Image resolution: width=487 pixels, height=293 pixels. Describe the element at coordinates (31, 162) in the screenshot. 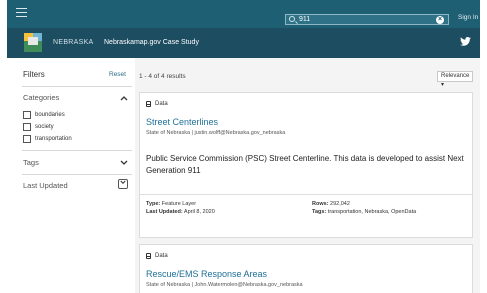

I see `tags-label: Tags` at that location.